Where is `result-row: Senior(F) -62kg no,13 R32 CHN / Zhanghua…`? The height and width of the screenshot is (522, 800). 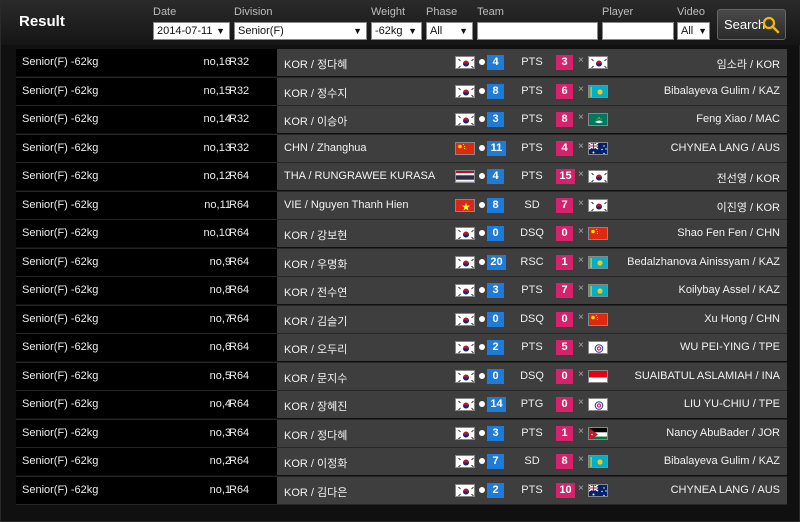
result-row: Senior(F) -62kg no,13 R32 CHN / Zhanghua… is located at coordinates (401, 148).